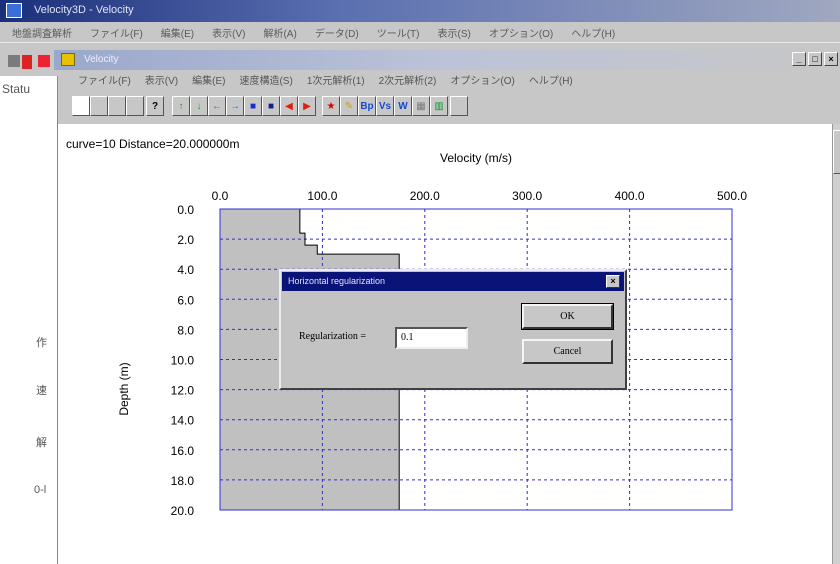 This screenshot has width=840, height=564. I want to click on y-tick-label: 10.0, so click(183, 361).